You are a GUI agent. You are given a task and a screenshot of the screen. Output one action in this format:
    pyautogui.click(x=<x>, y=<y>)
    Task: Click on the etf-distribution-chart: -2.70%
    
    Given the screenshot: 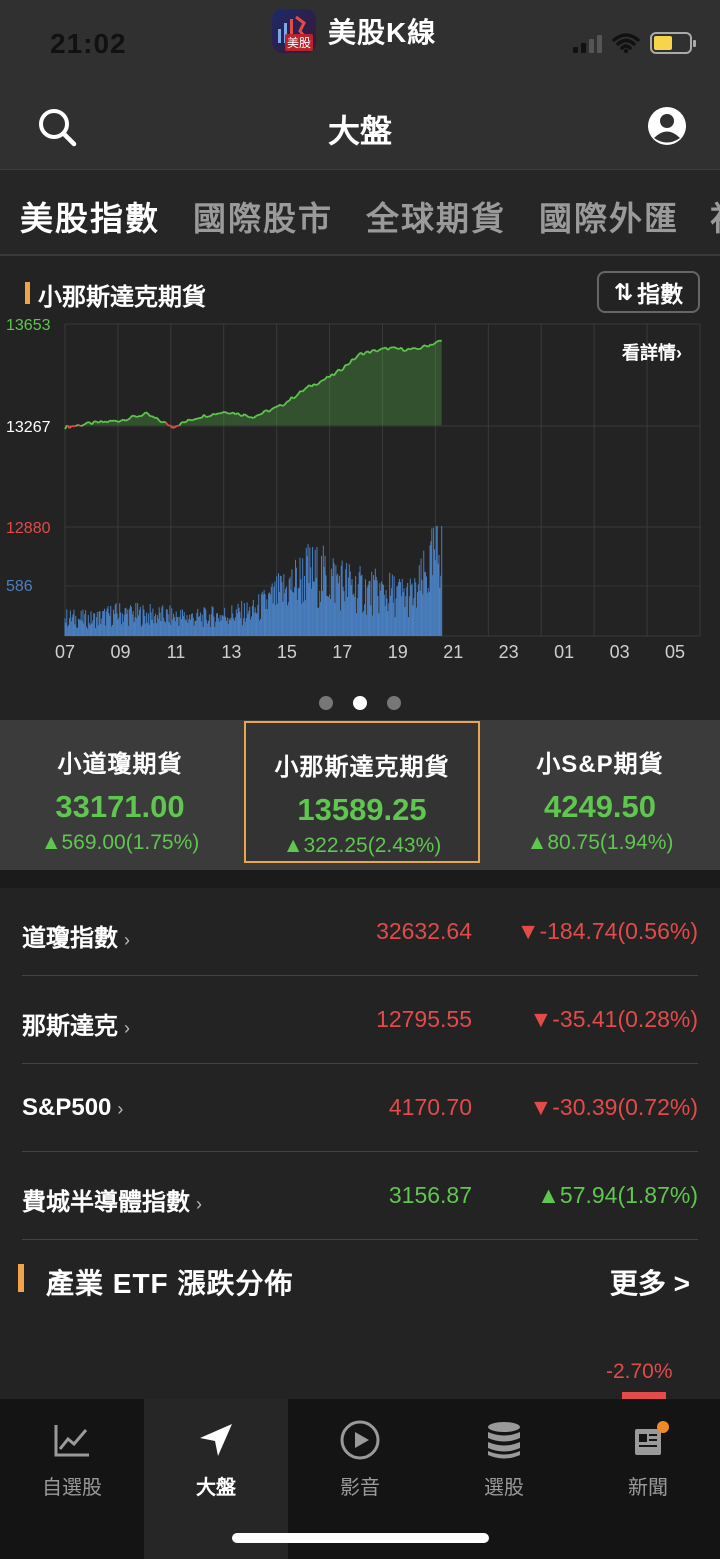 What is the action you would take?
    pyautogui.click(x=360, y=1356)
    